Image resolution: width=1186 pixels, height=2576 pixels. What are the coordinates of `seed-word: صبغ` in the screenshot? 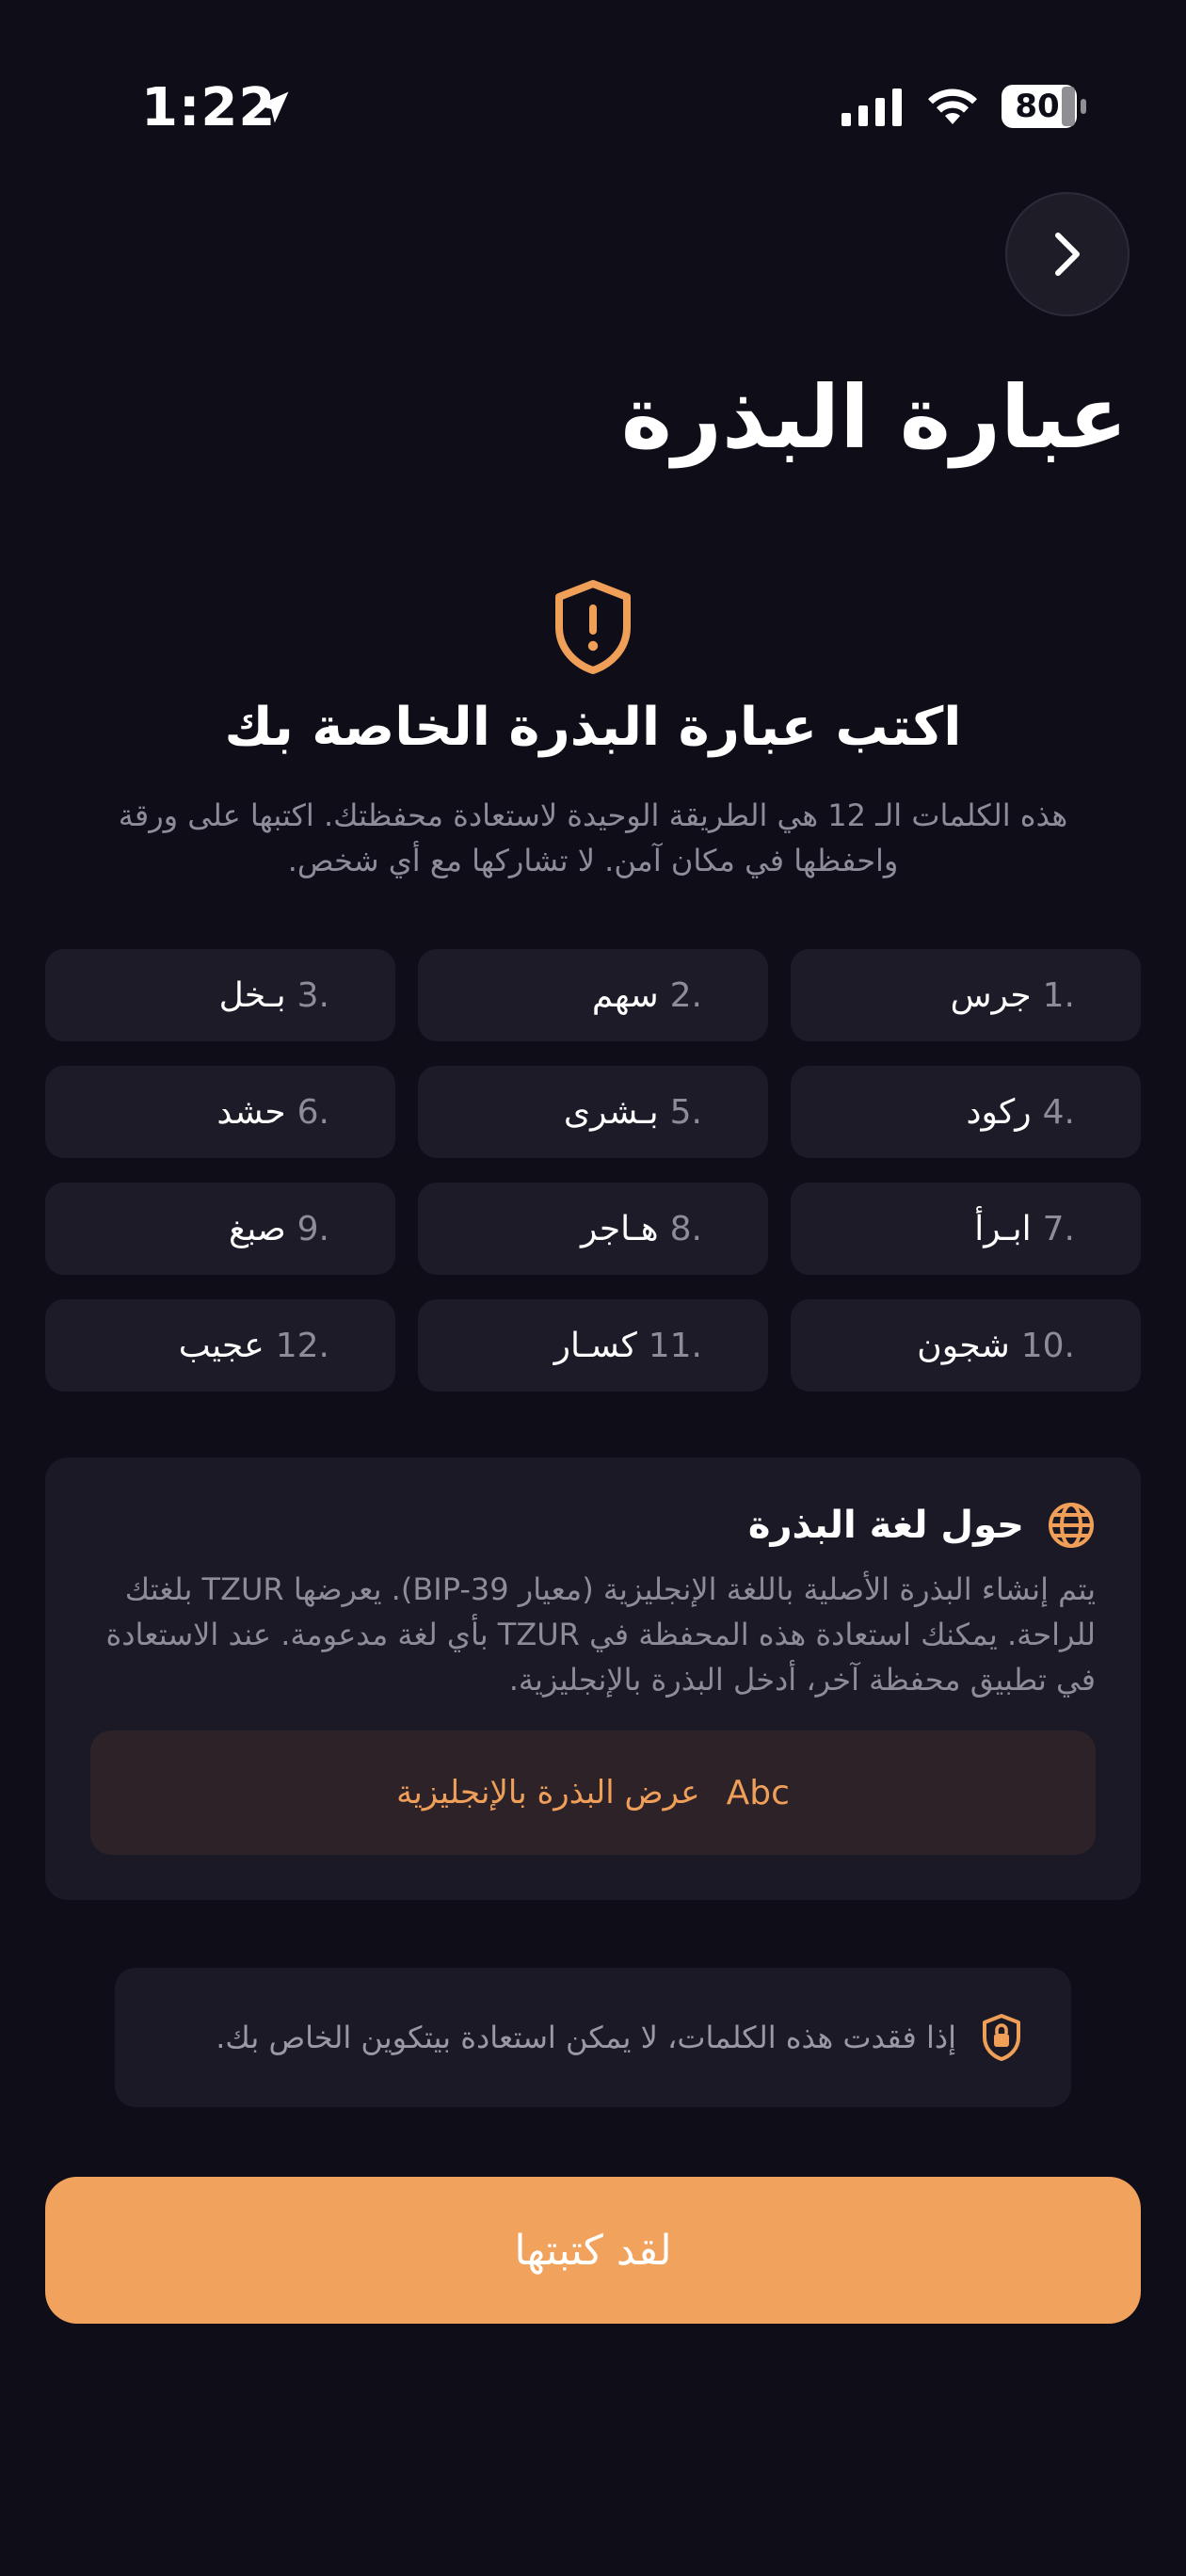 It's located at (257, 1228).